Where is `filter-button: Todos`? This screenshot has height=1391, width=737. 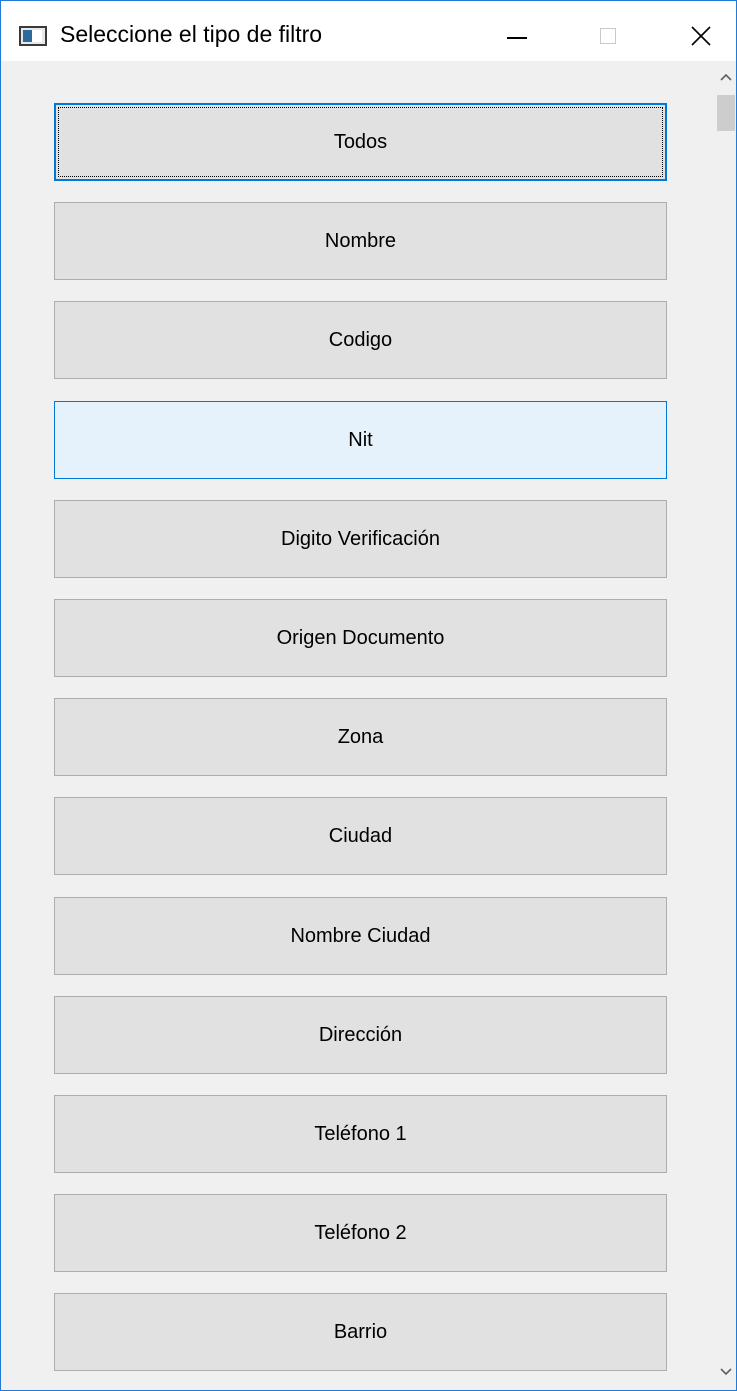 filter-button: Todos is located at coordinates (360, 142).